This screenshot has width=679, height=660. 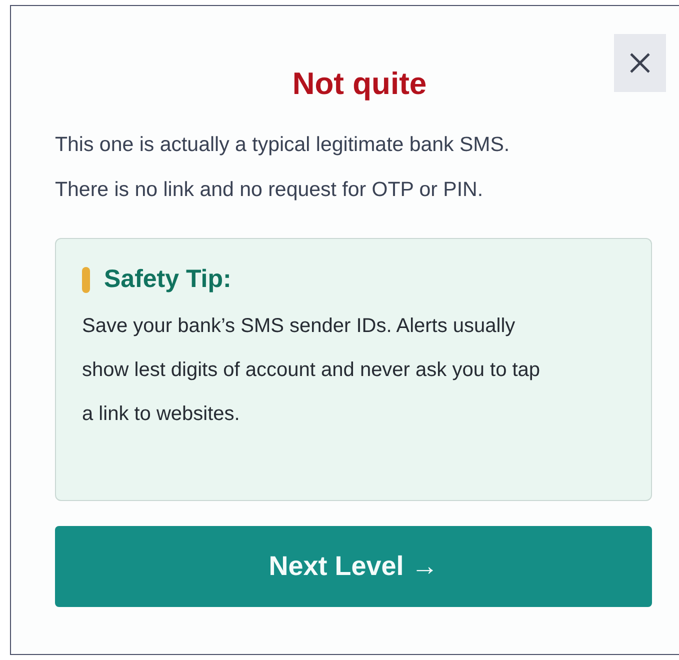 I want to click on message-text: There is no link and no request for OTP or PIN., so click(x=269, y=190).